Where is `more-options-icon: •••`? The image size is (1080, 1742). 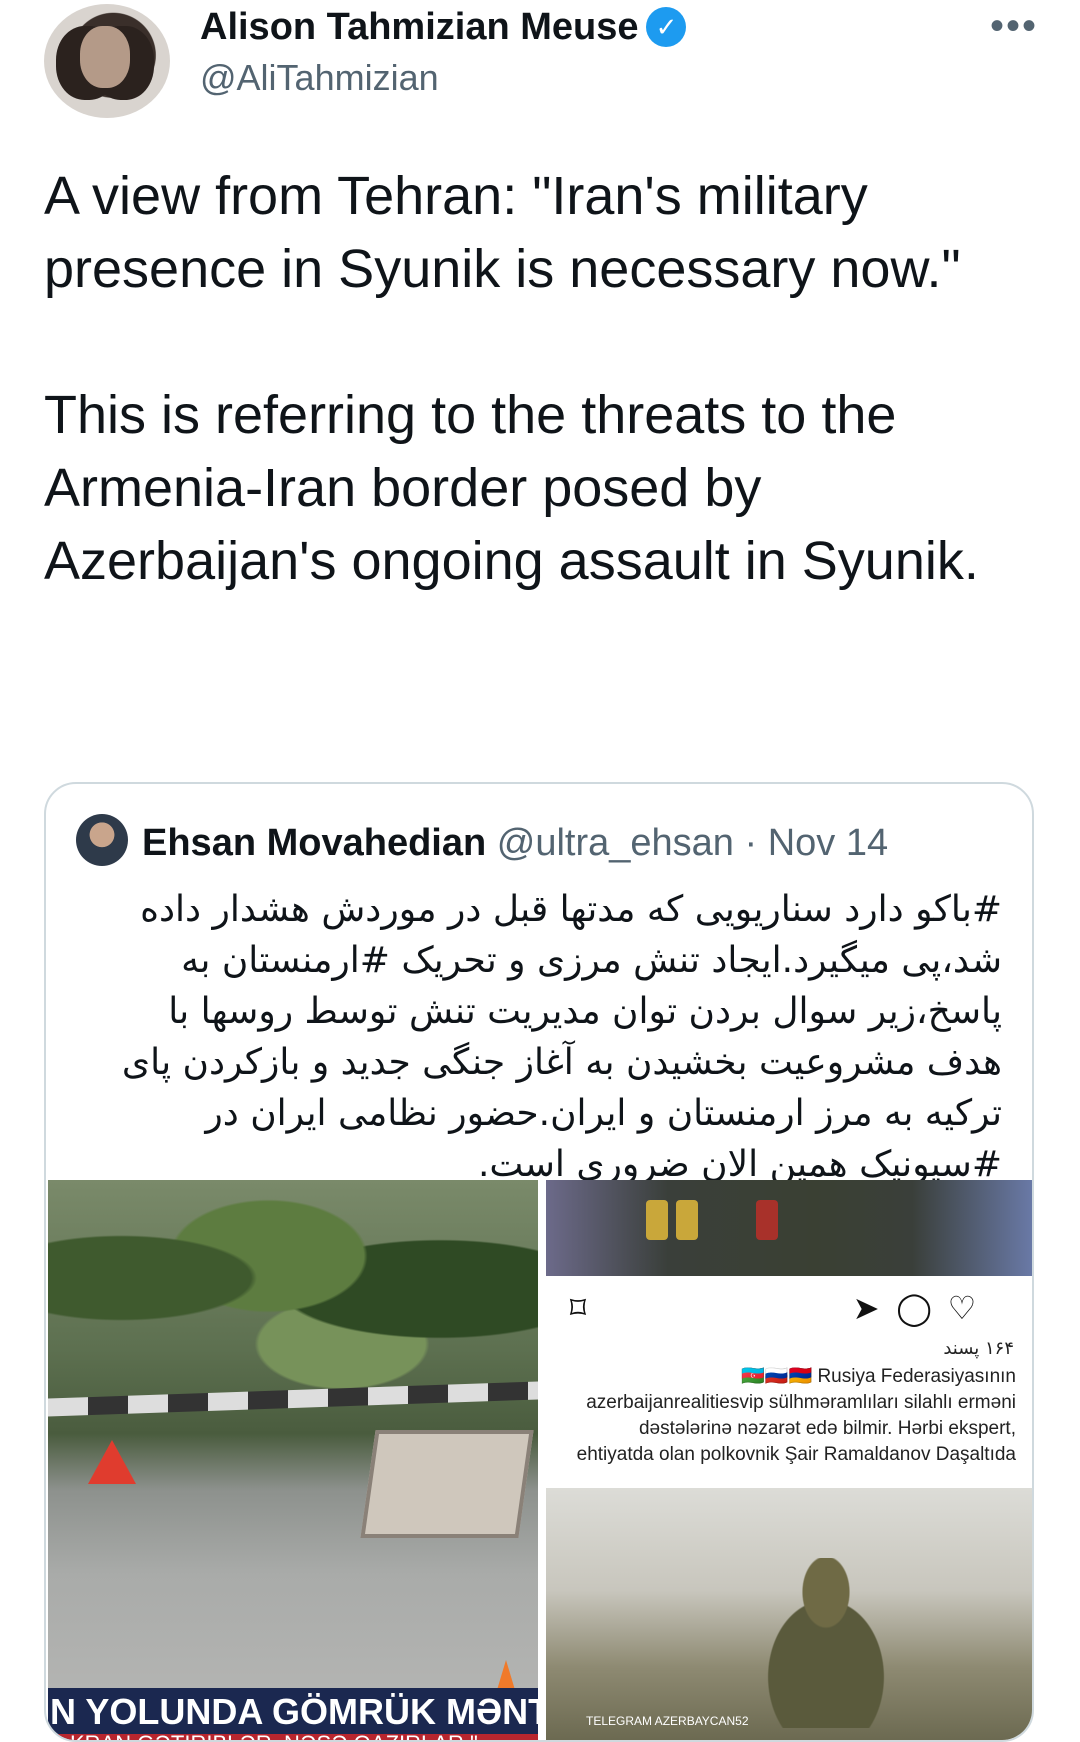 more-options-icon: ••• is located at coordinates (1014, 26).